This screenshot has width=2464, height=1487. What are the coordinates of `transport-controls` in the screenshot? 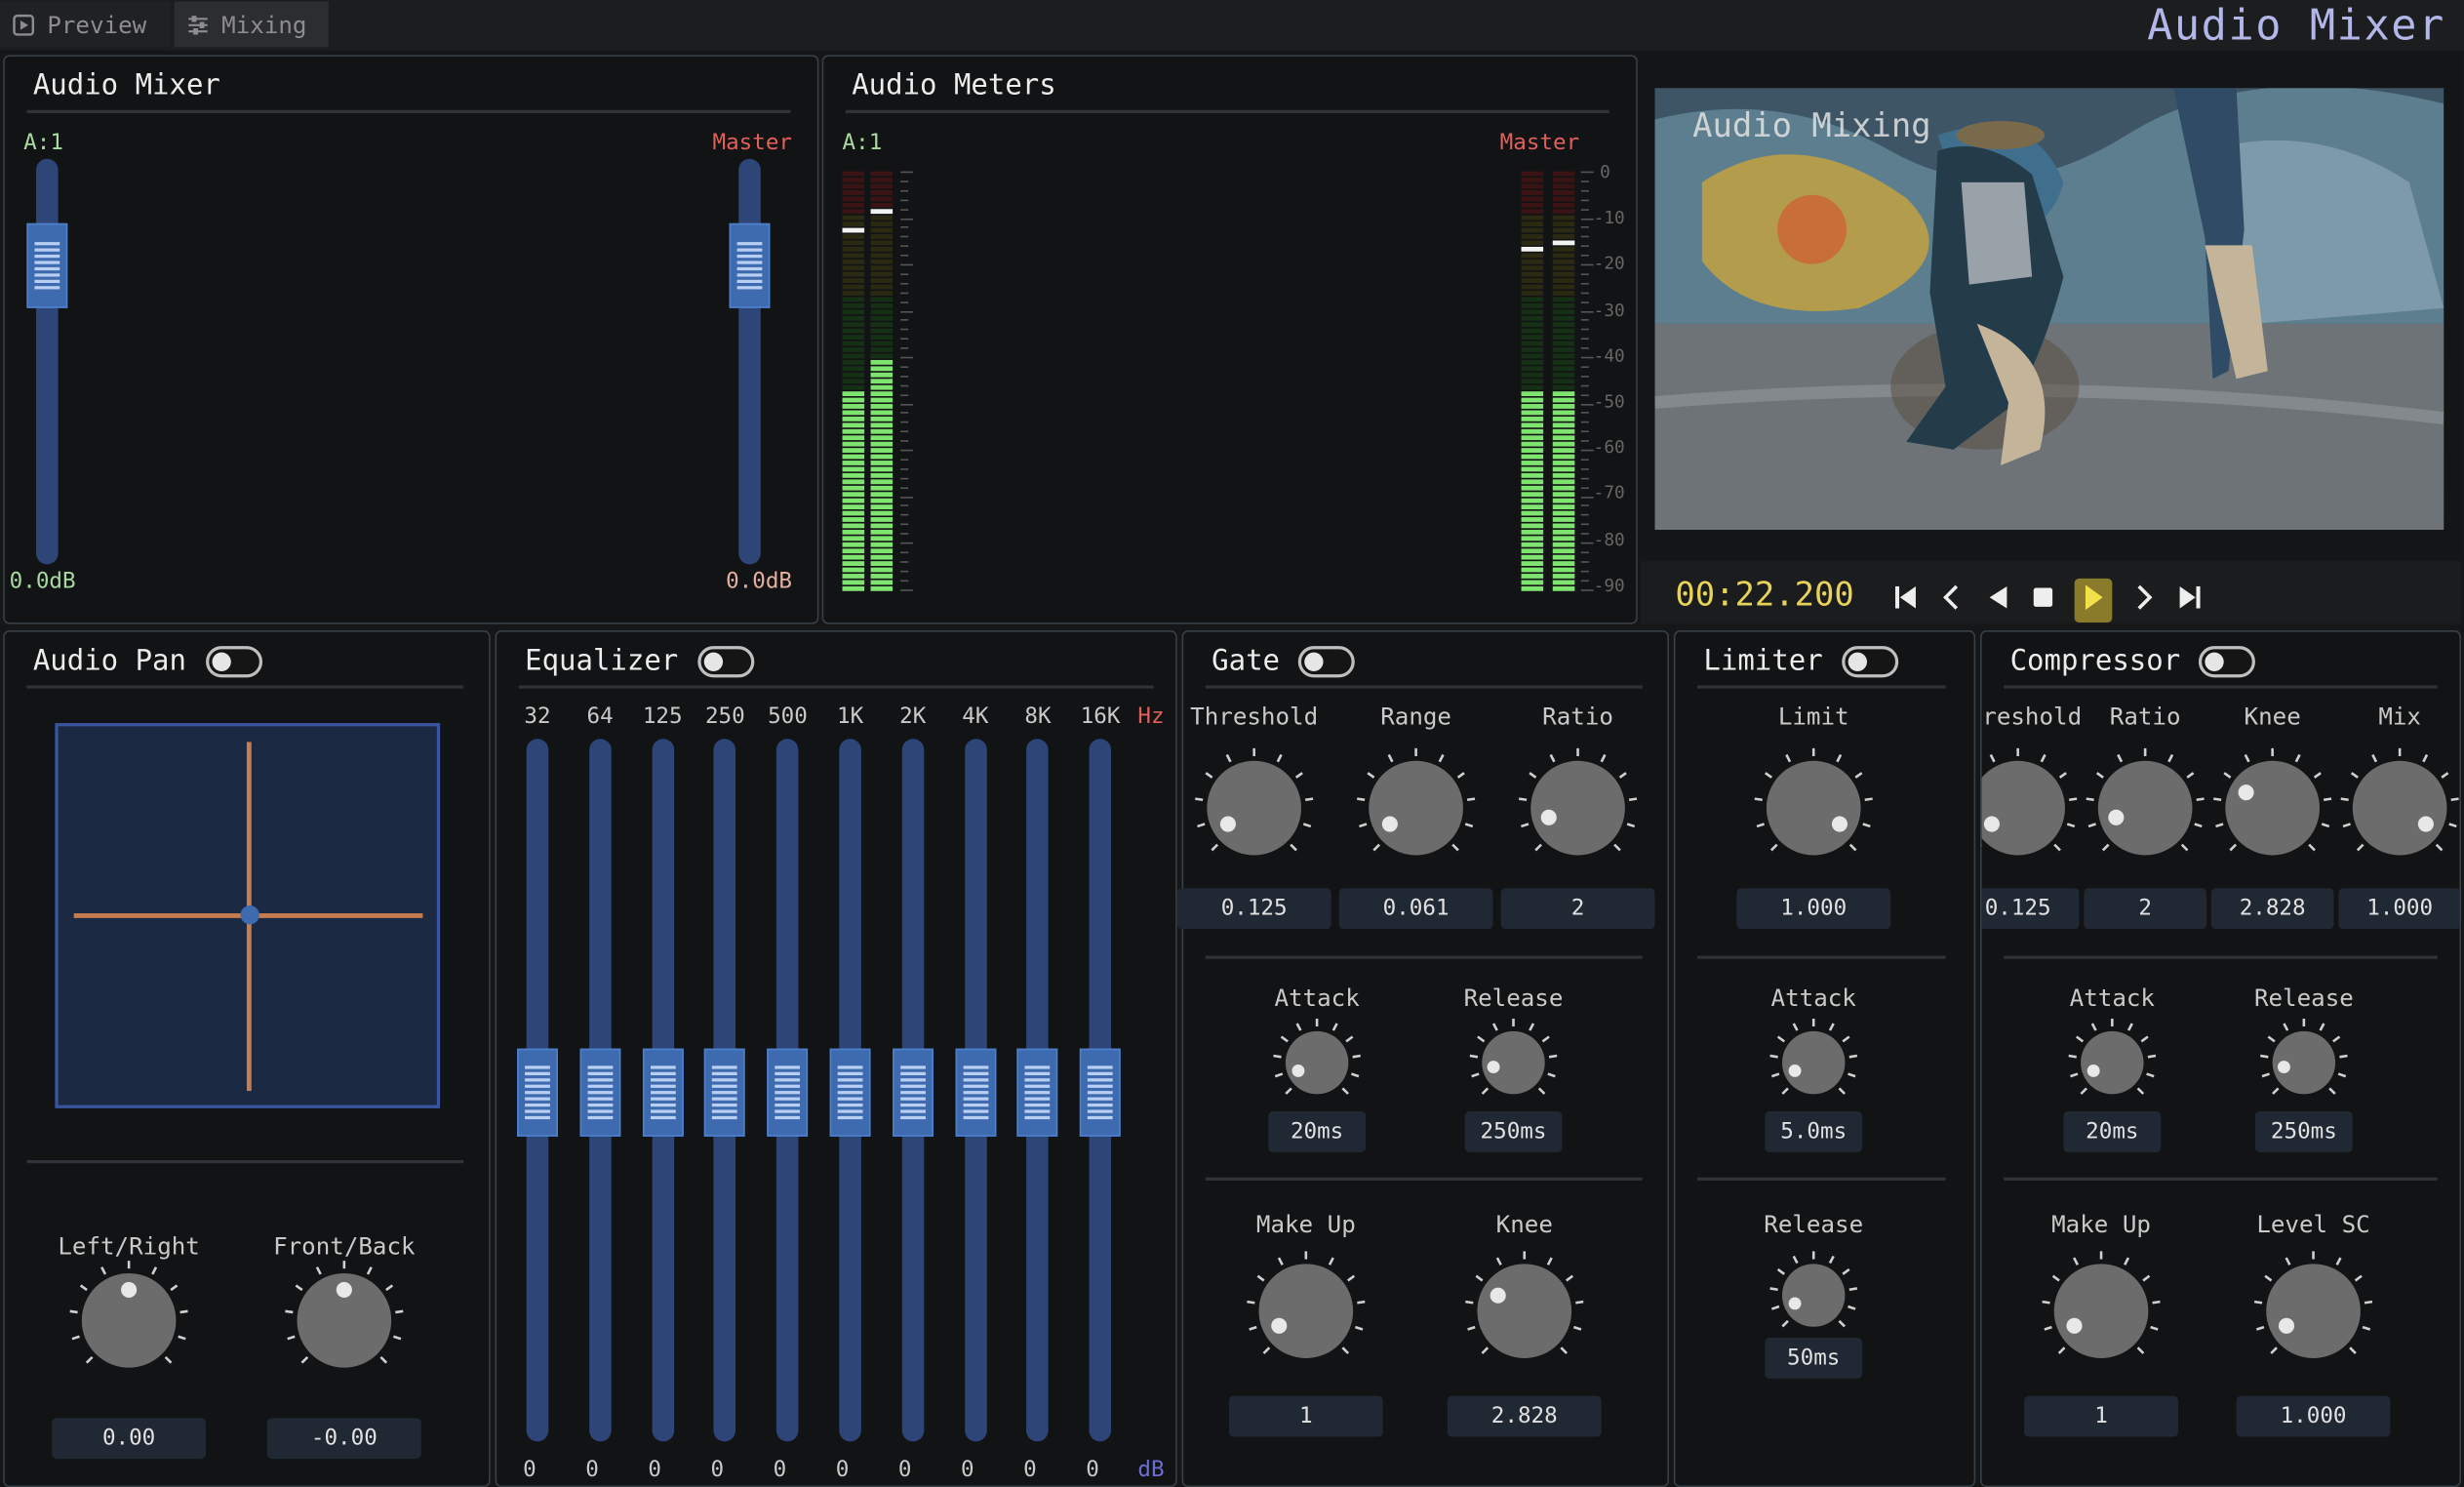 It's located at (2048, 600).